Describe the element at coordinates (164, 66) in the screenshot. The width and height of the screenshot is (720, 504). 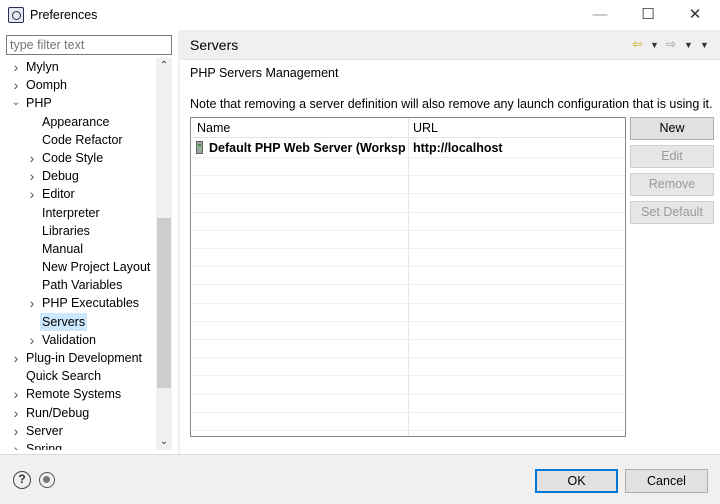
I see `scroll-up-icon: ⌃` at that location.